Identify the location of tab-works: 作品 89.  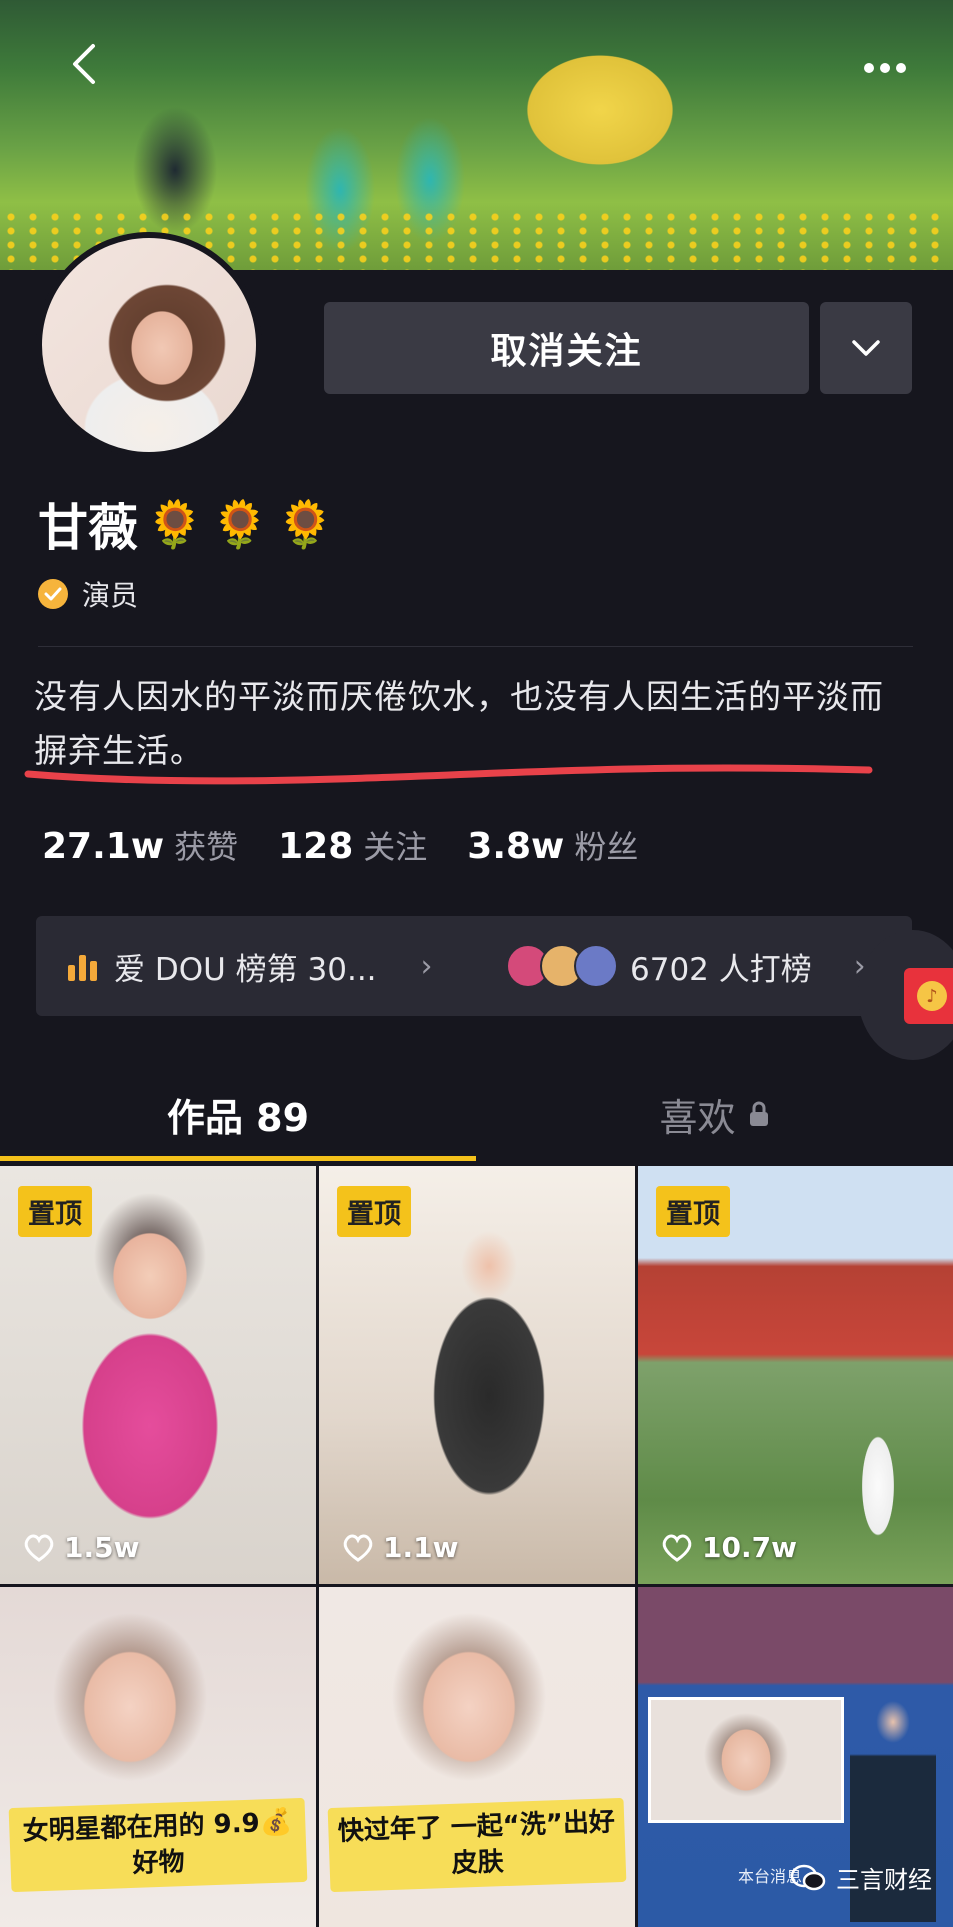
(238, 1114).